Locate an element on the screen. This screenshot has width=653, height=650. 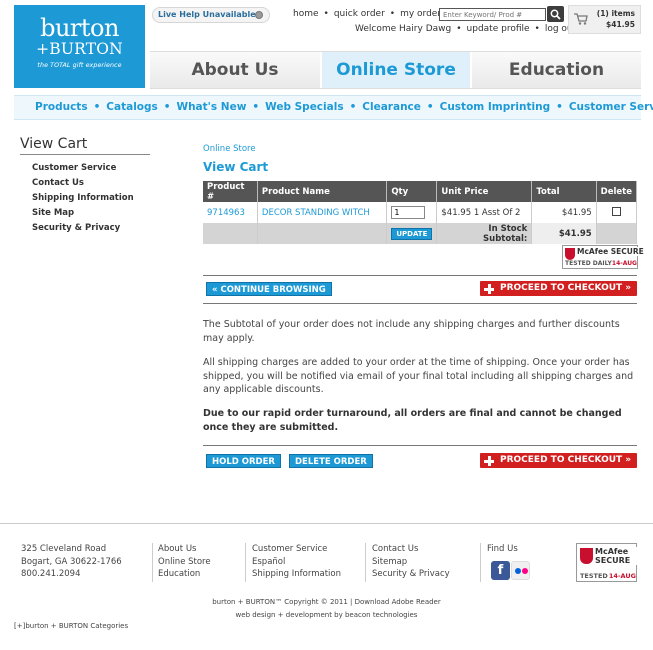
mcafee-footer-badge: McAfee SECURE TESTED 14-AUG is located at coordinates (606, 562).